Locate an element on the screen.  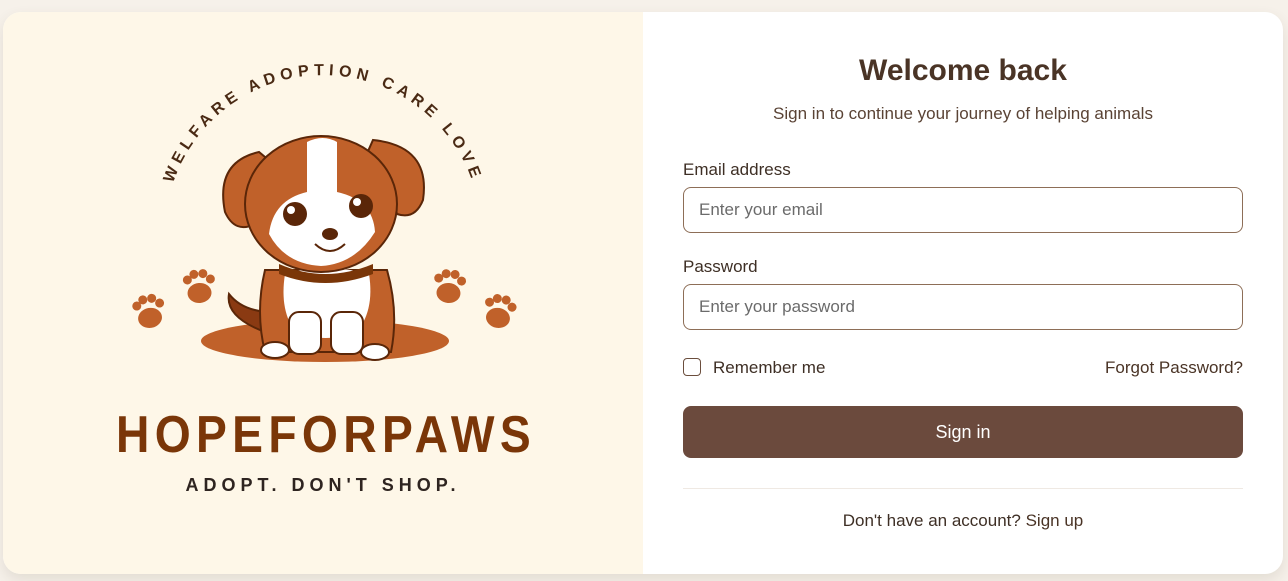
password-input is located at coordinates (963, 307).